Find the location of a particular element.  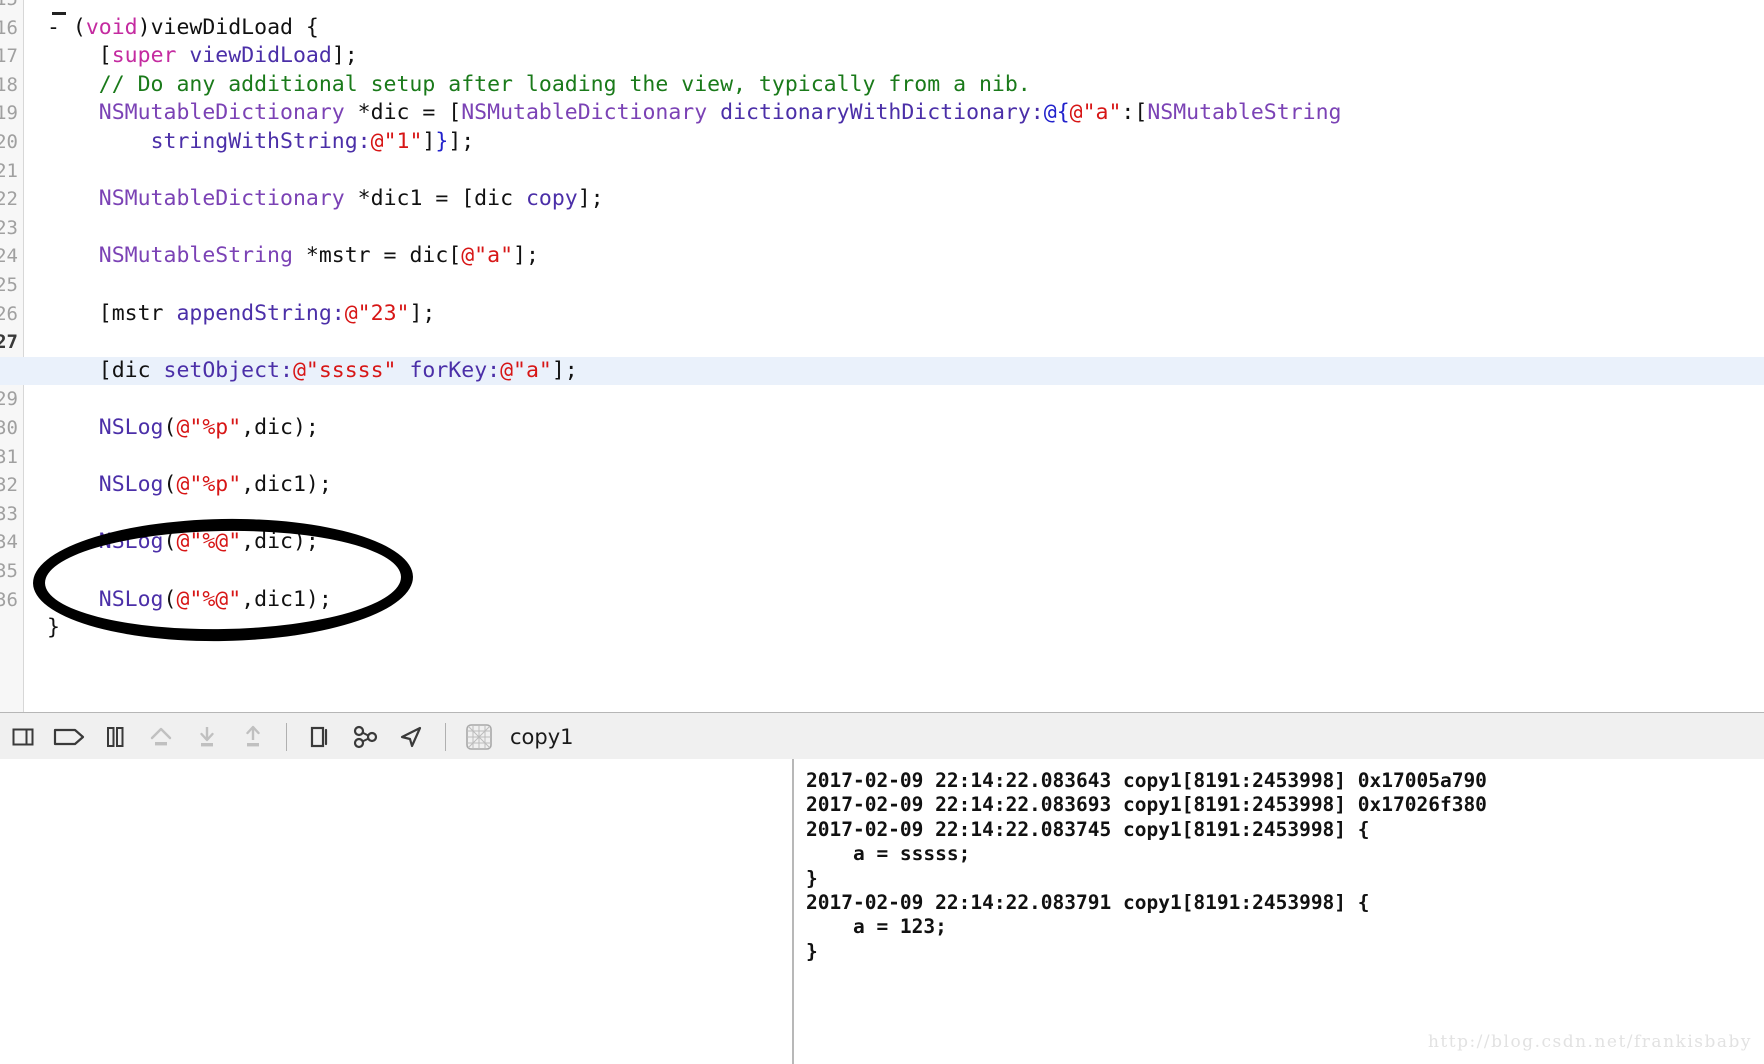

debug-memory-graph-icon is located at coordinates (366, 737).